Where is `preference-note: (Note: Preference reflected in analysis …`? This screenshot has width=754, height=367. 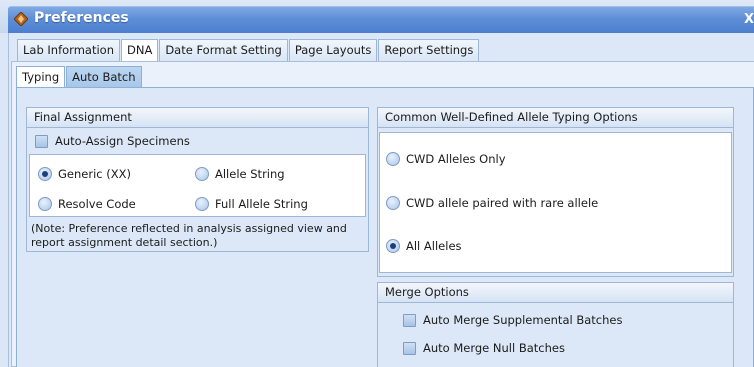 preference-note: (Note: Preference reflected in analysis … is located at coordinates (199, 236).